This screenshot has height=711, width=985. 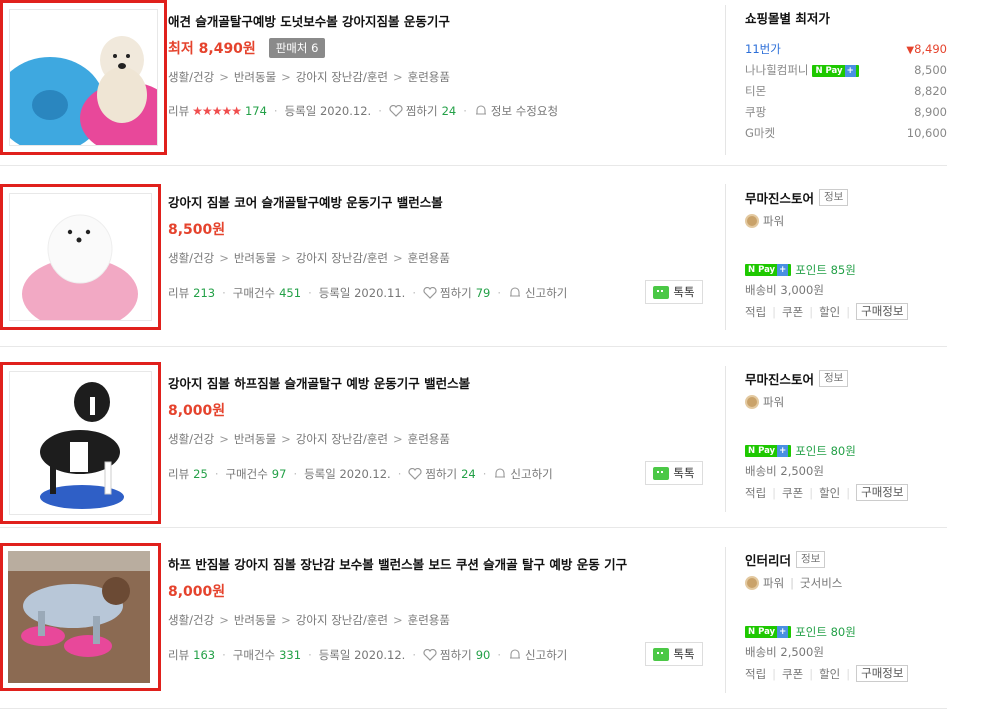 I want to click on report-button: 정보 수정요청, so click(x=516, y=111).